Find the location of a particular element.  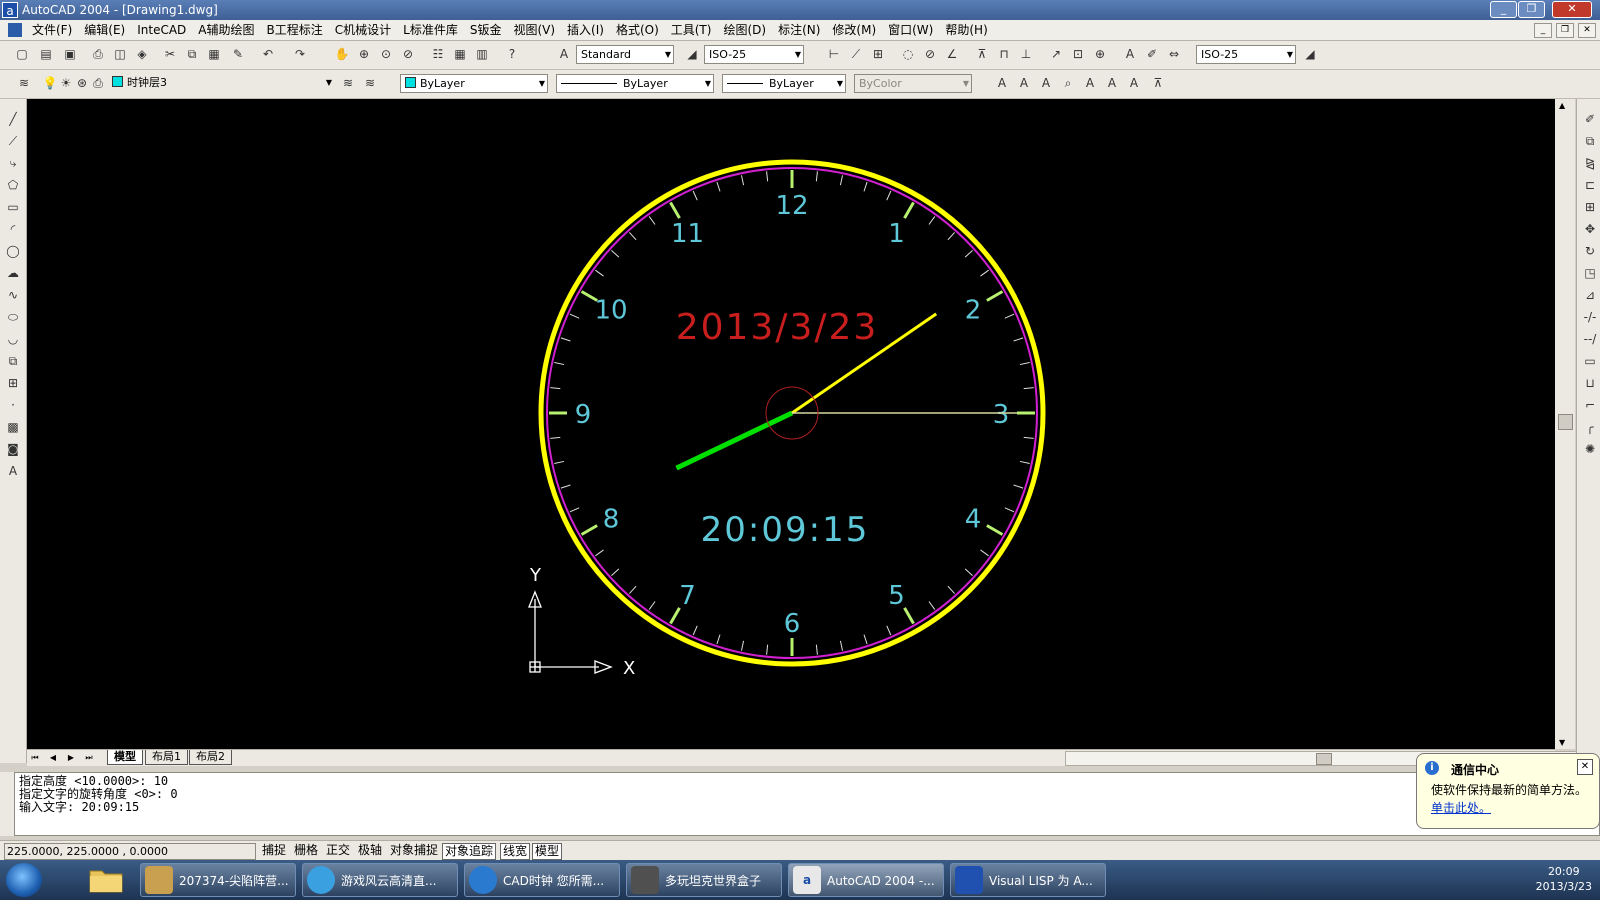

text-style-icon: A is located at coordinates (564, 54).